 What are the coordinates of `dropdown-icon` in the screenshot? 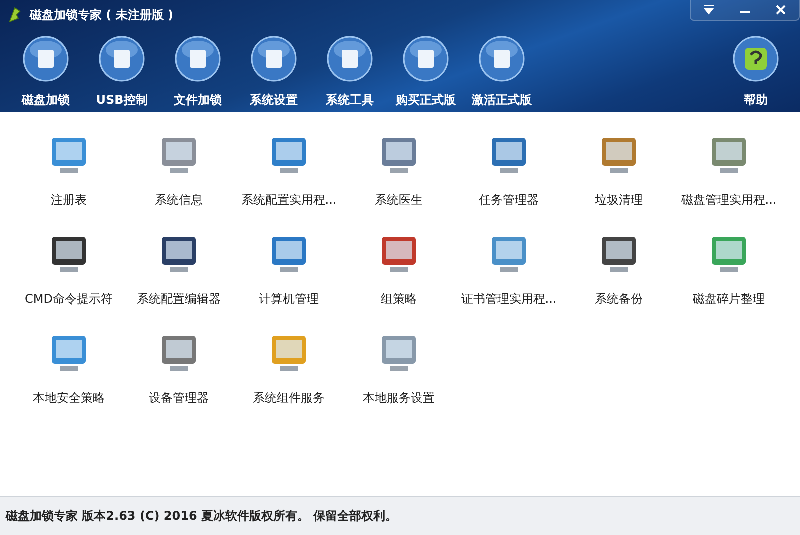 It's located at (709, 10).